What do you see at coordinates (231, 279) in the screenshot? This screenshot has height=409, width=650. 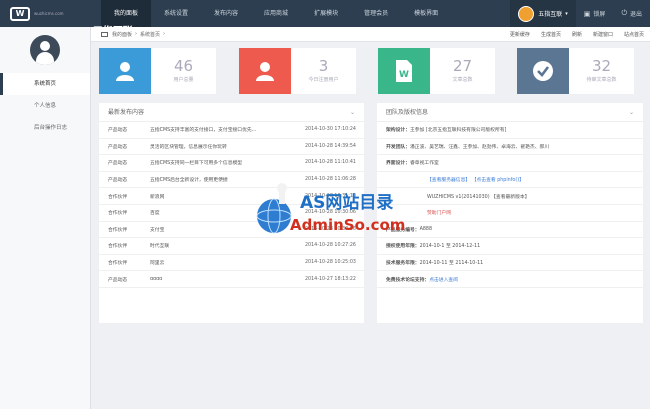 I see `table-row: 产品动态 dddd 2014-10-27 18:13:22` at bounding box center [231, 279].